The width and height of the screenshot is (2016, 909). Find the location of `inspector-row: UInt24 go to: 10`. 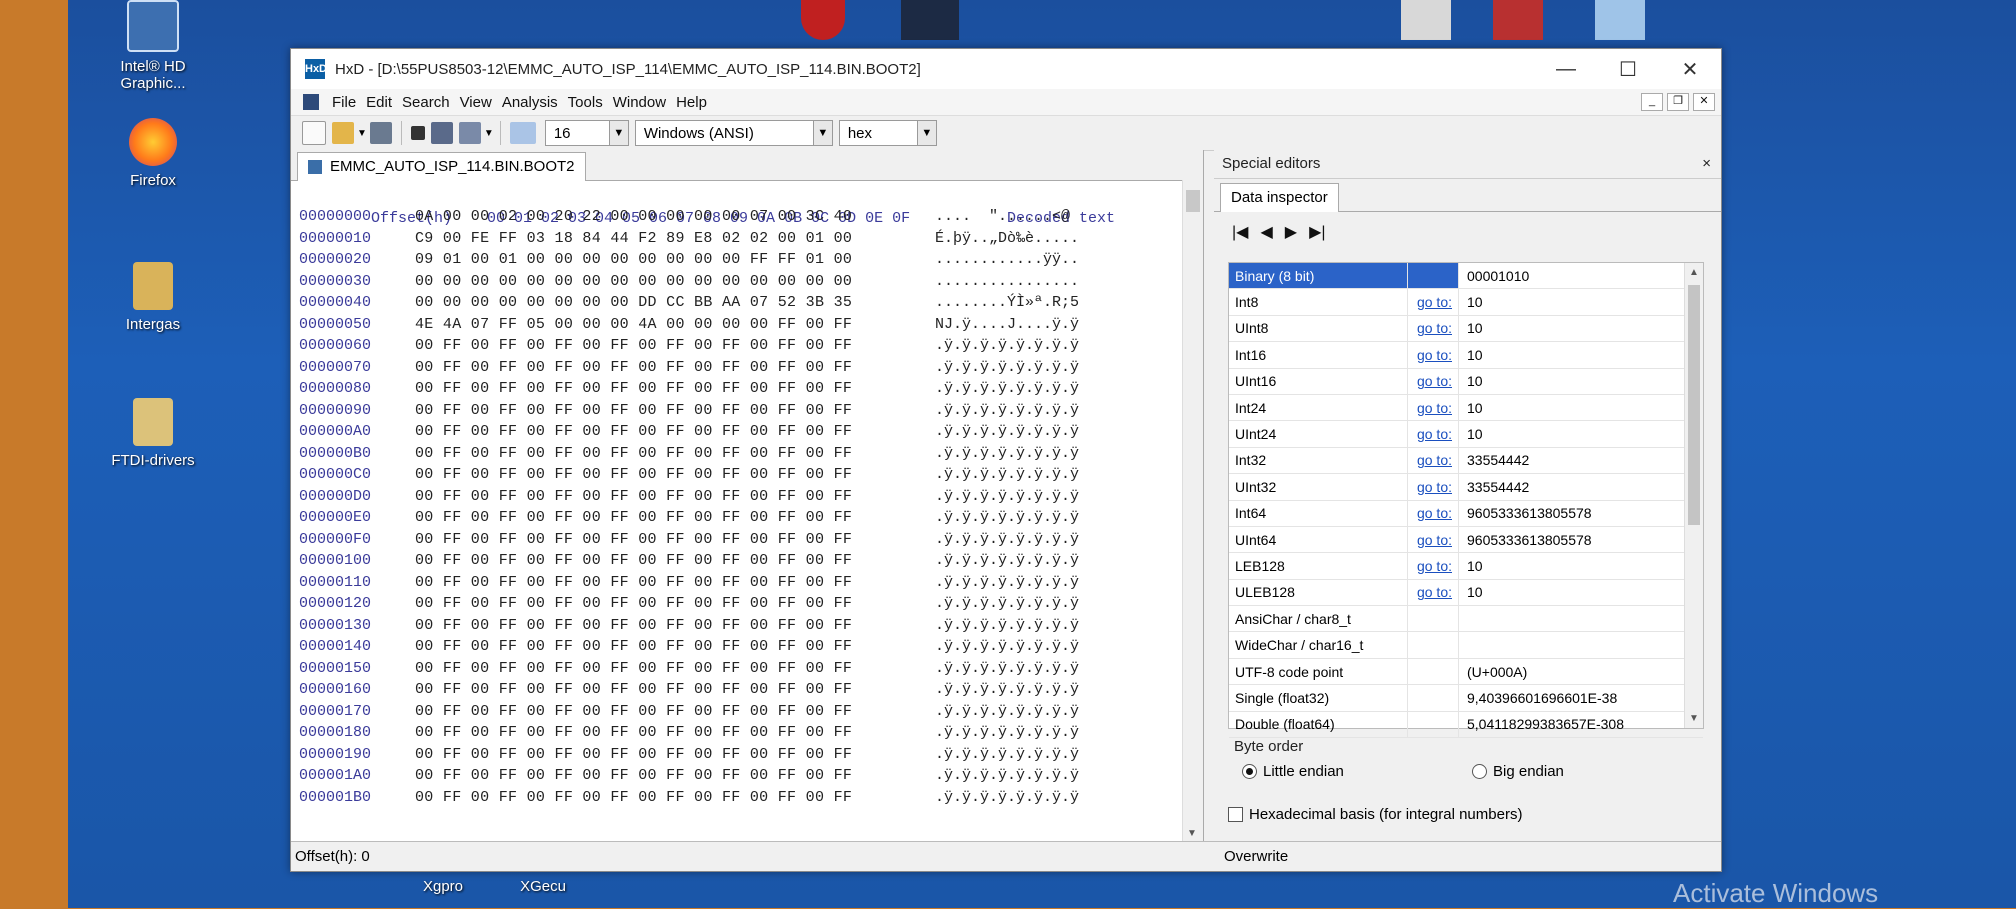

inspector-row: UInt24 go to: 10 is located at coordinates (1466, 434).